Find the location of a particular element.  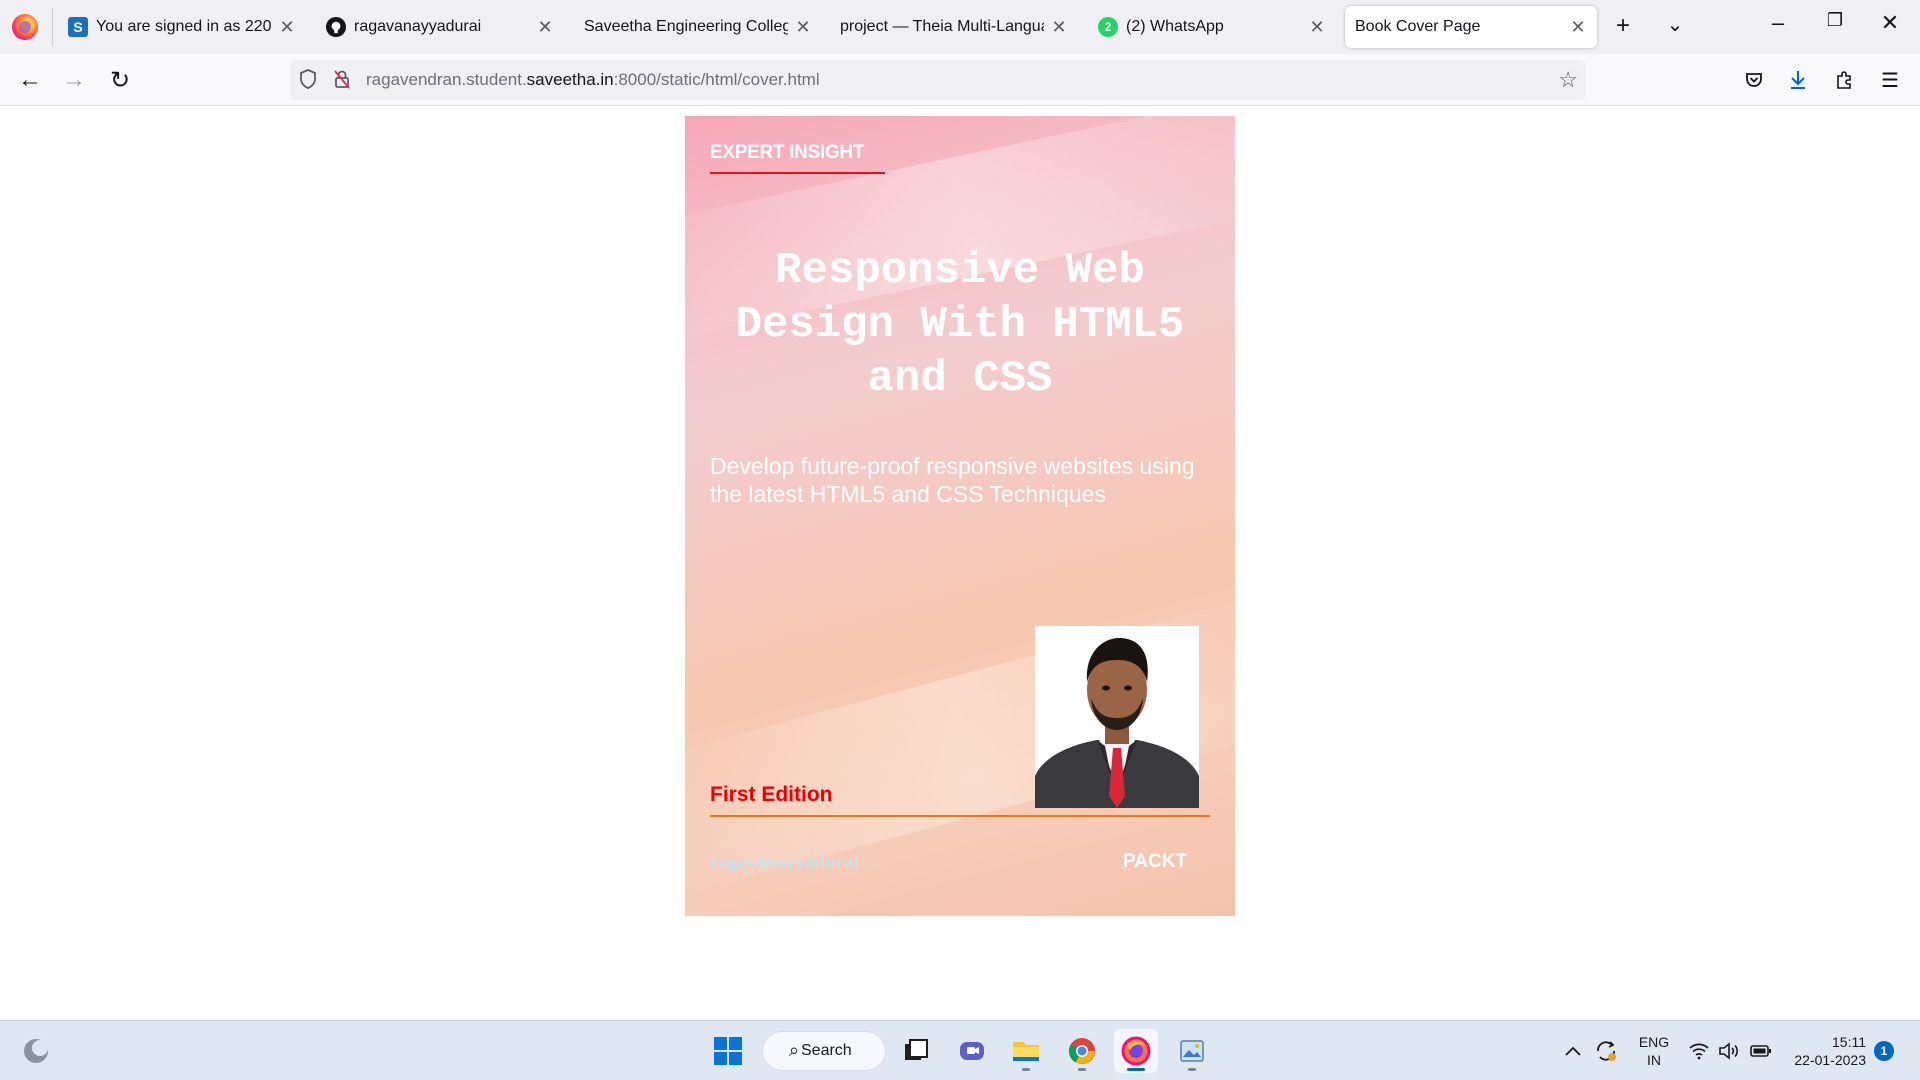

taskbar-search: ⌕ Search is located at coordinates (824, 1051).